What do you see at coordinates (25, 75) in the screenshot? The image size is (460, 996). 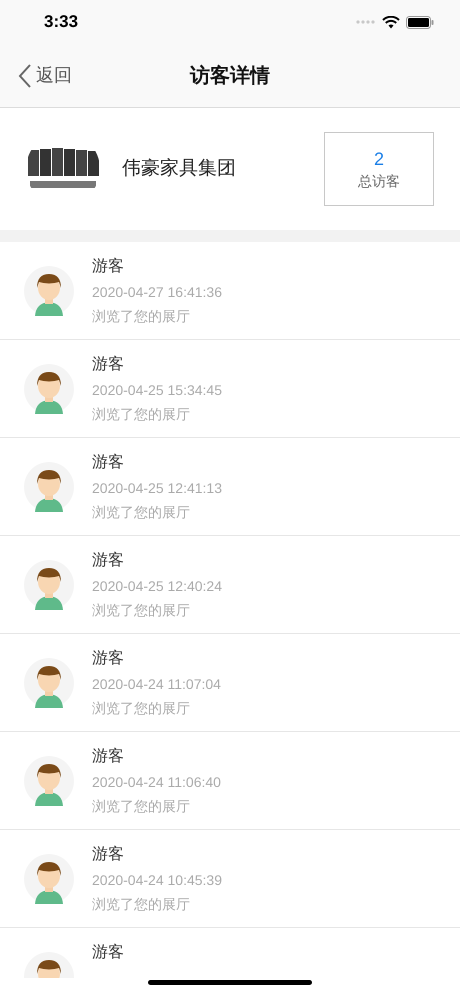 I see `chevron-left-icon` at bounding box center [25, 75].